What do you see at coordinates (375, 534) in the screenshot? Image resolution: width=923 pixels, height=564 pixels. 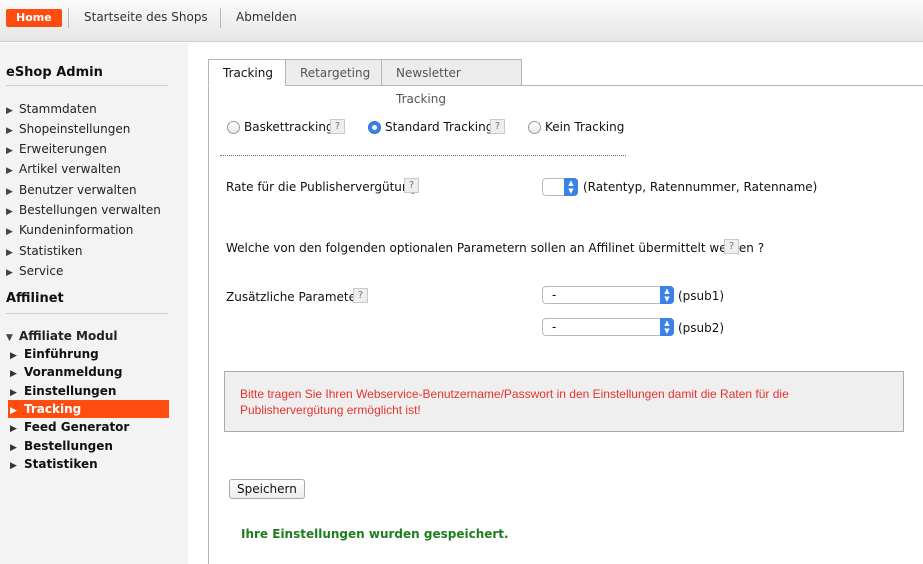 I see `success-message: Ihre Einstellungen wurden gespeichert.` at bounding box center [375, 534].